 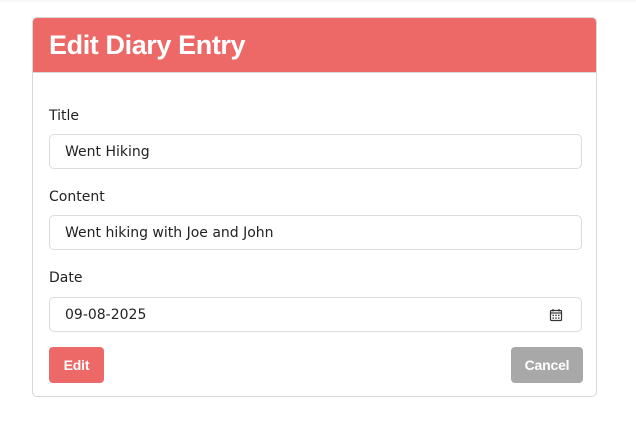 What do you see at coordinates (169, 232) in the screenshot?
I see `content-input-value: Went hiking with Joe and John` at bounding box center [169, 232].